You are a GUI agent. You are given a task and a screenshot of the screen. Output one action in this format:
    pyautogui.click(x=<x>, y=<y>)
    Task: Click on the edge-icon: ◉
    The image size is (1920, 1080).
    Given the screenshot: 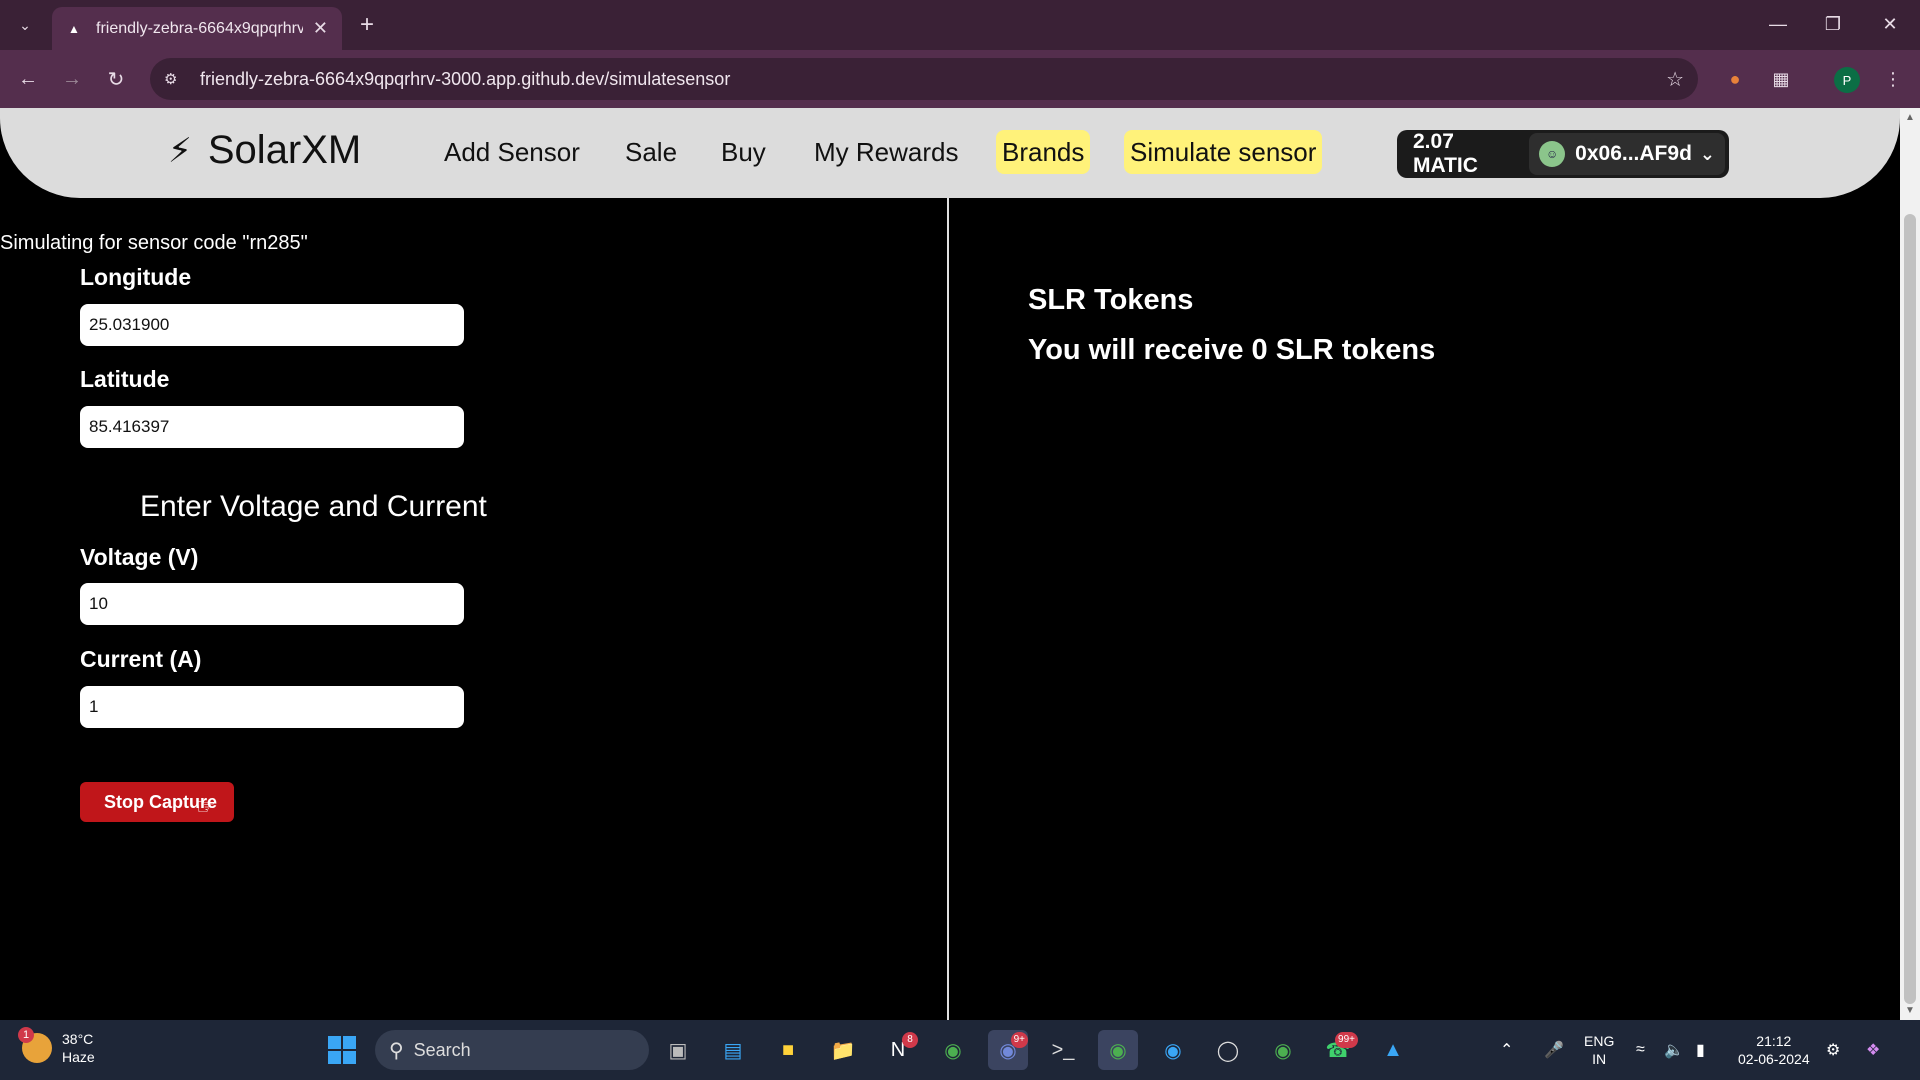 What is the action you would take?
    pyautogui.click(x=1173, y=1050)
    